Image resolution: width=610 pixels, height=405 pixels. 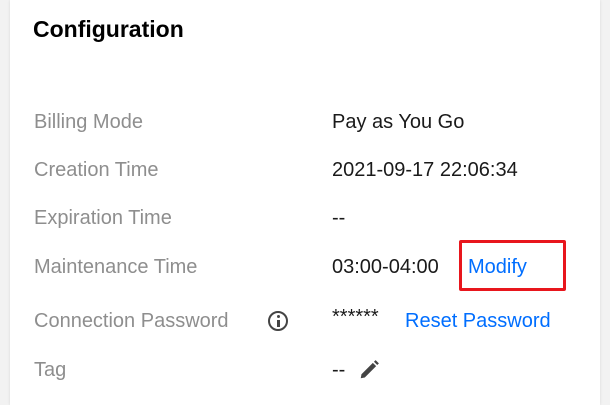 What do you see at coordinates (339, 218) in the screenshot?
I see `expiration-time-value: --` at bounding box center [339, 218].